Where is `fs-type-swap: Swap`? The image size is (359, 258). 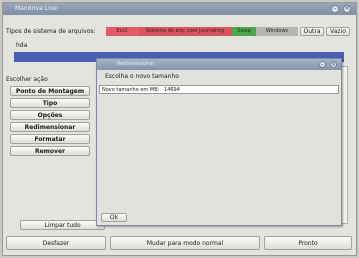
fs-type-swap: Swap is located at coordinates (244, 31).